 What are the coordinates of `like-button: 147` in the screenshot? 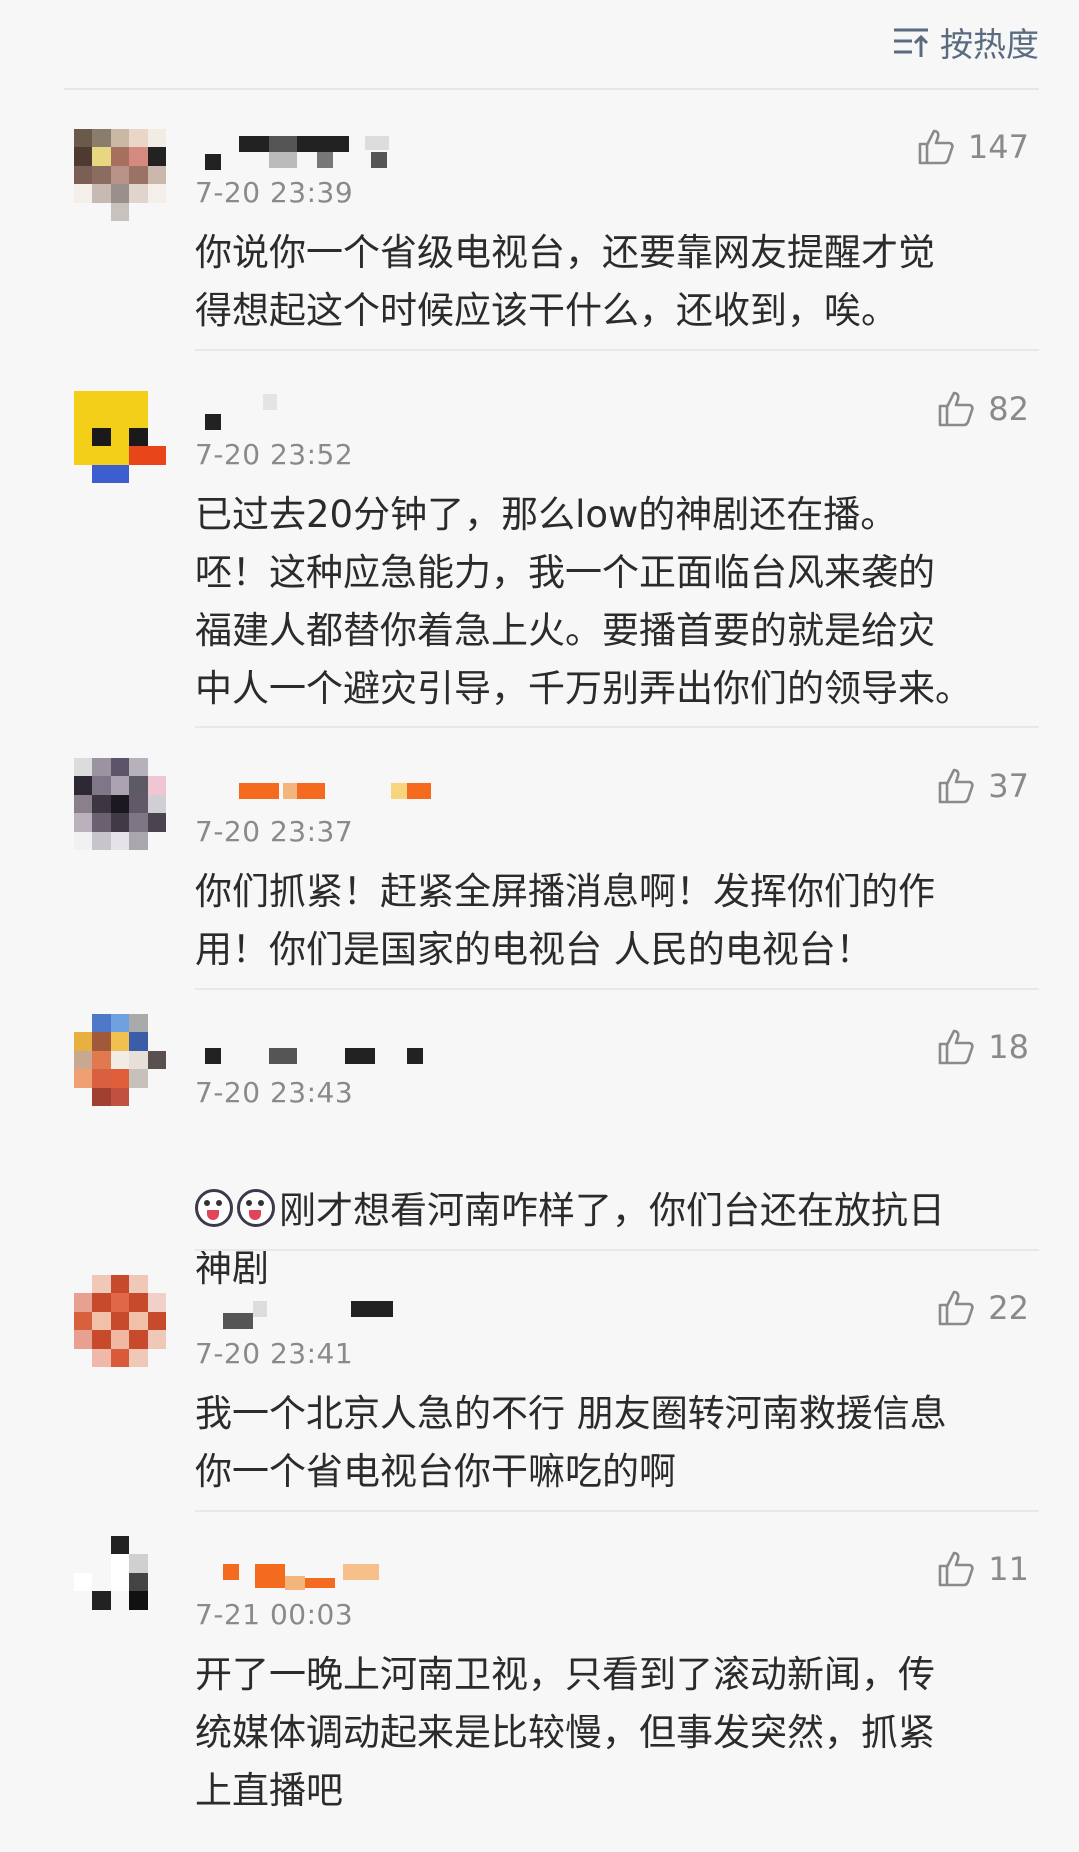 It's located at (972, 147).